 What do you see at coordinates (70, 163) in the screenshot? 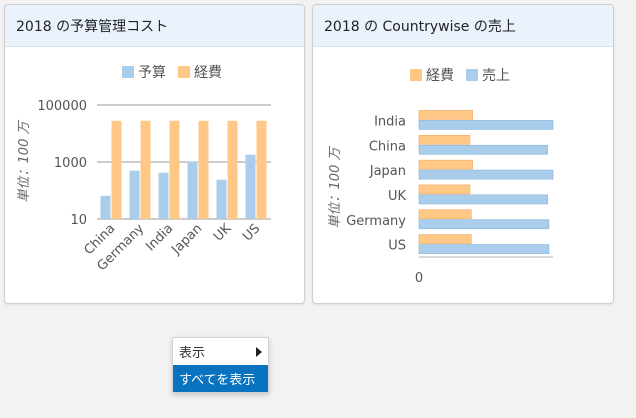
I see `y-tick-label: 1000` at bounding box center [70, 163].